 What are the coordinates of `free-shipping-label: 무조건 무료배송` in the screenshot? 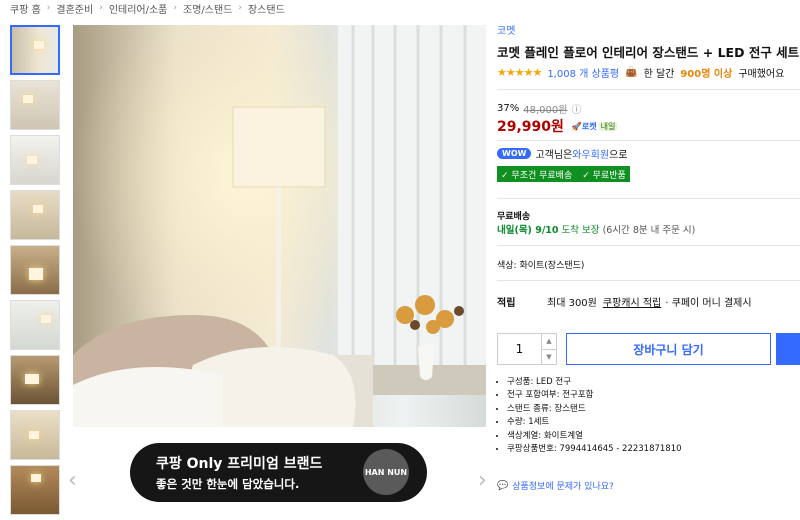 It's located at (542, 175).